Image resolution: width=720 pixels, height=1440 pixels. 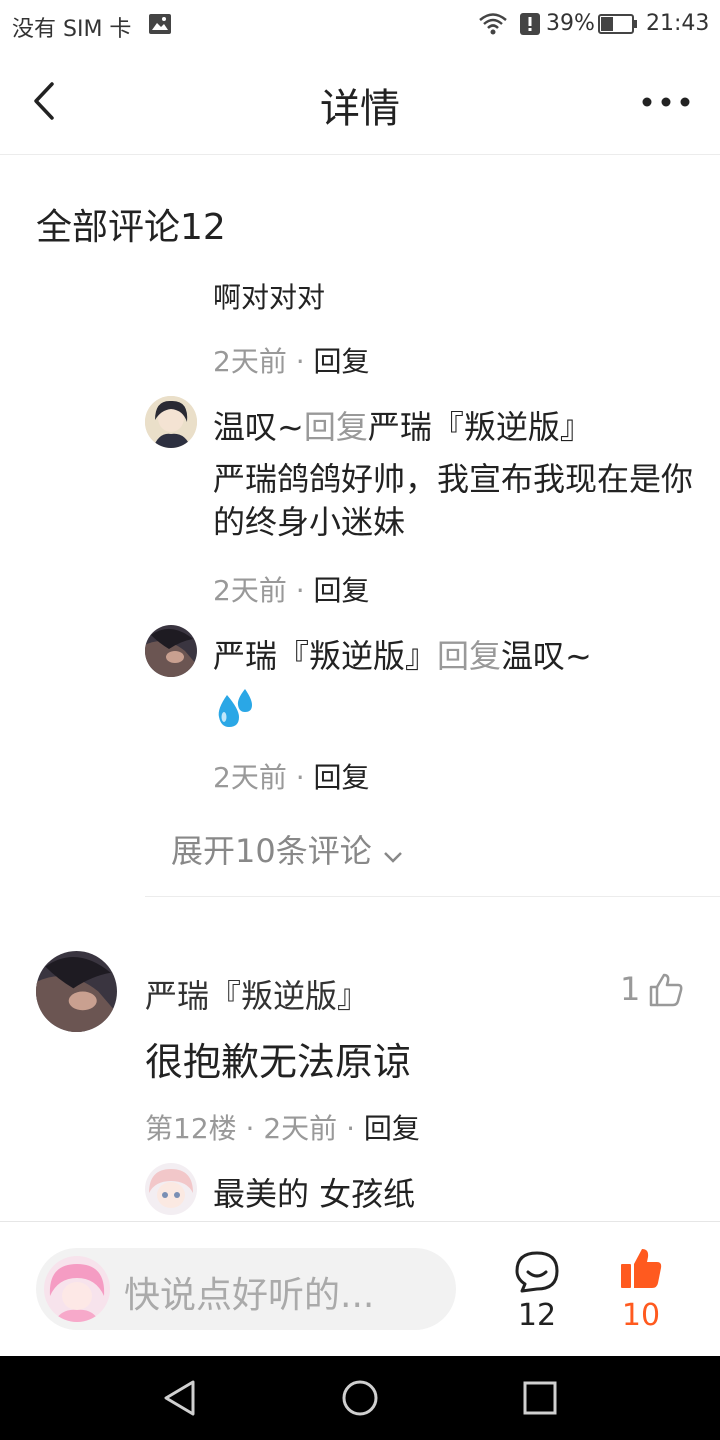 I want to click on system-navigation-bar, so click(x=360, y=1398).